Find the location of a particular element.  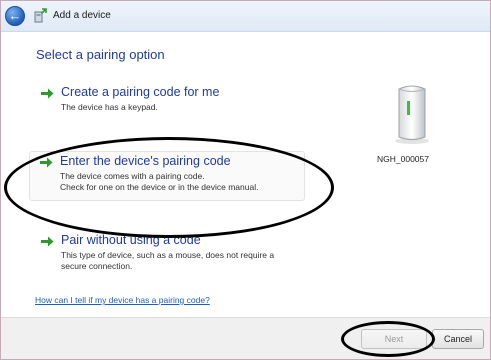

device-name-label: NGH_000057 is located at coordinates (403, 159).